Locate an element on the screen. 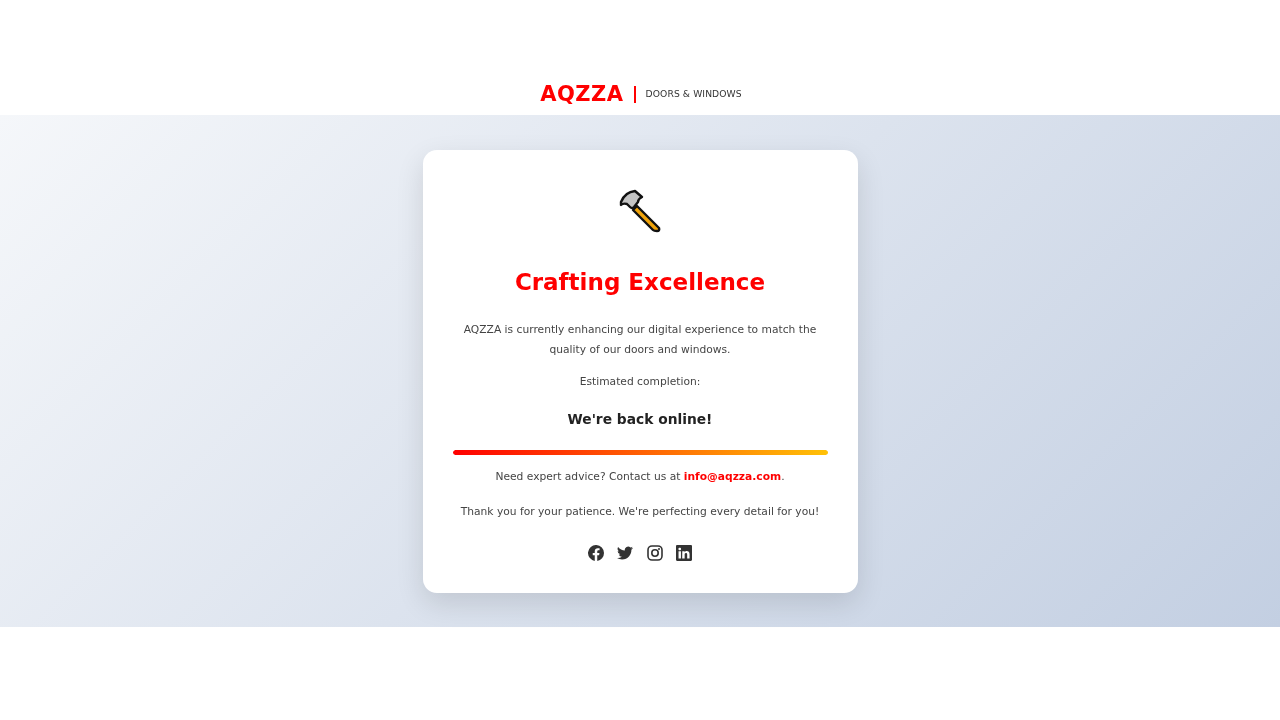  thanks-text: Thank you for your patience. We're perfecting every detail for you! is located at coordinates (640, 512).